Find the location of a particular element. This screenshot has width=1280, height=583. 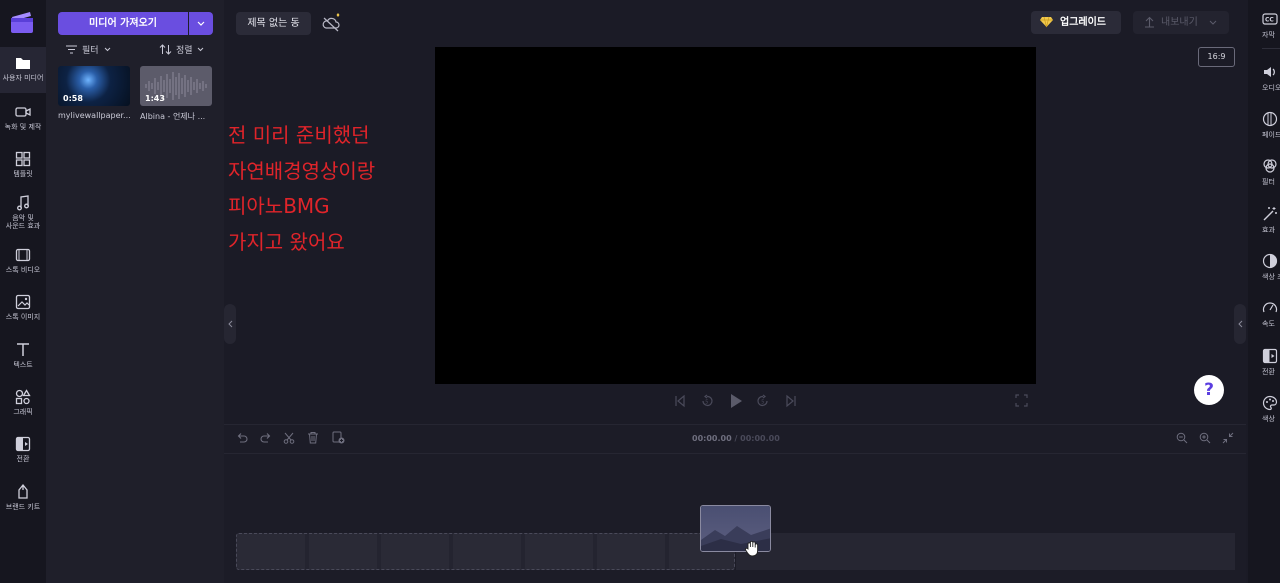

music-note-icon is located at coordinates (23, 203).